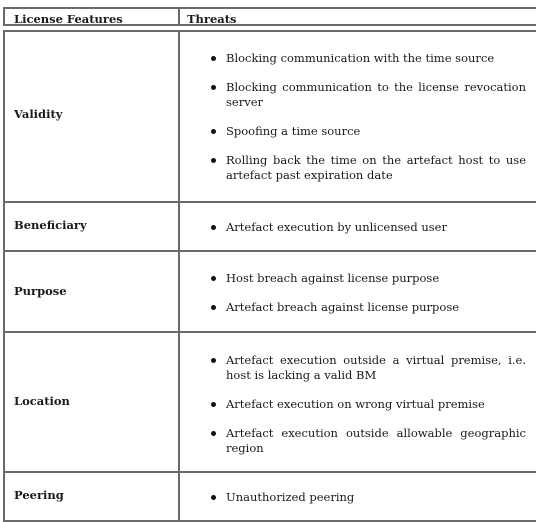  What do you see at coordinates (42, 401) in the screenshot?
I see `feature-location: Location` at bounding box center [42, 401].